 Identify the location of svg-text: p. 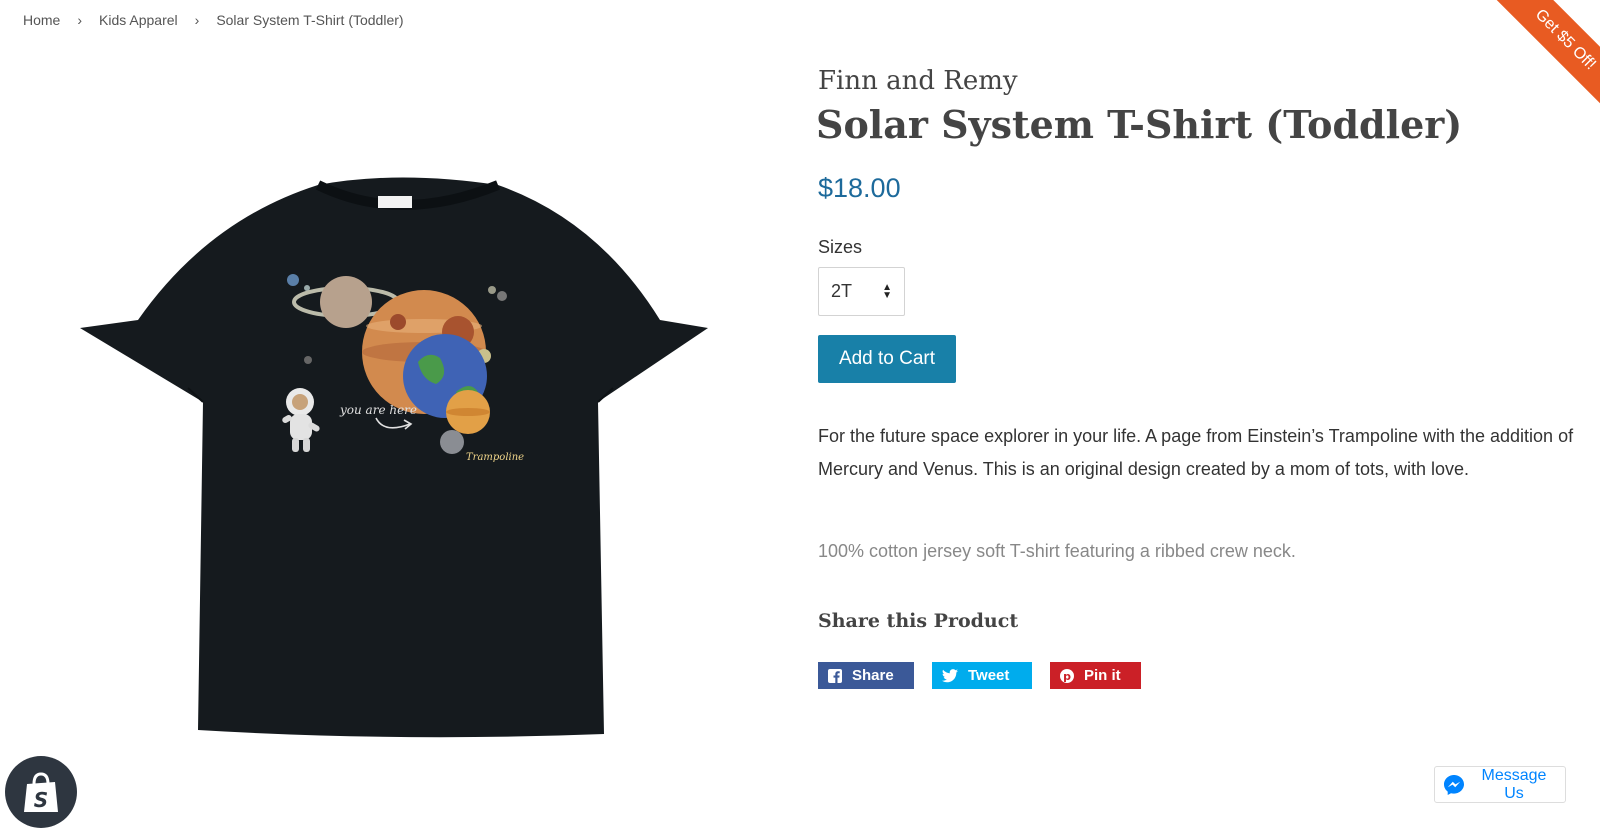
(1067, 676).